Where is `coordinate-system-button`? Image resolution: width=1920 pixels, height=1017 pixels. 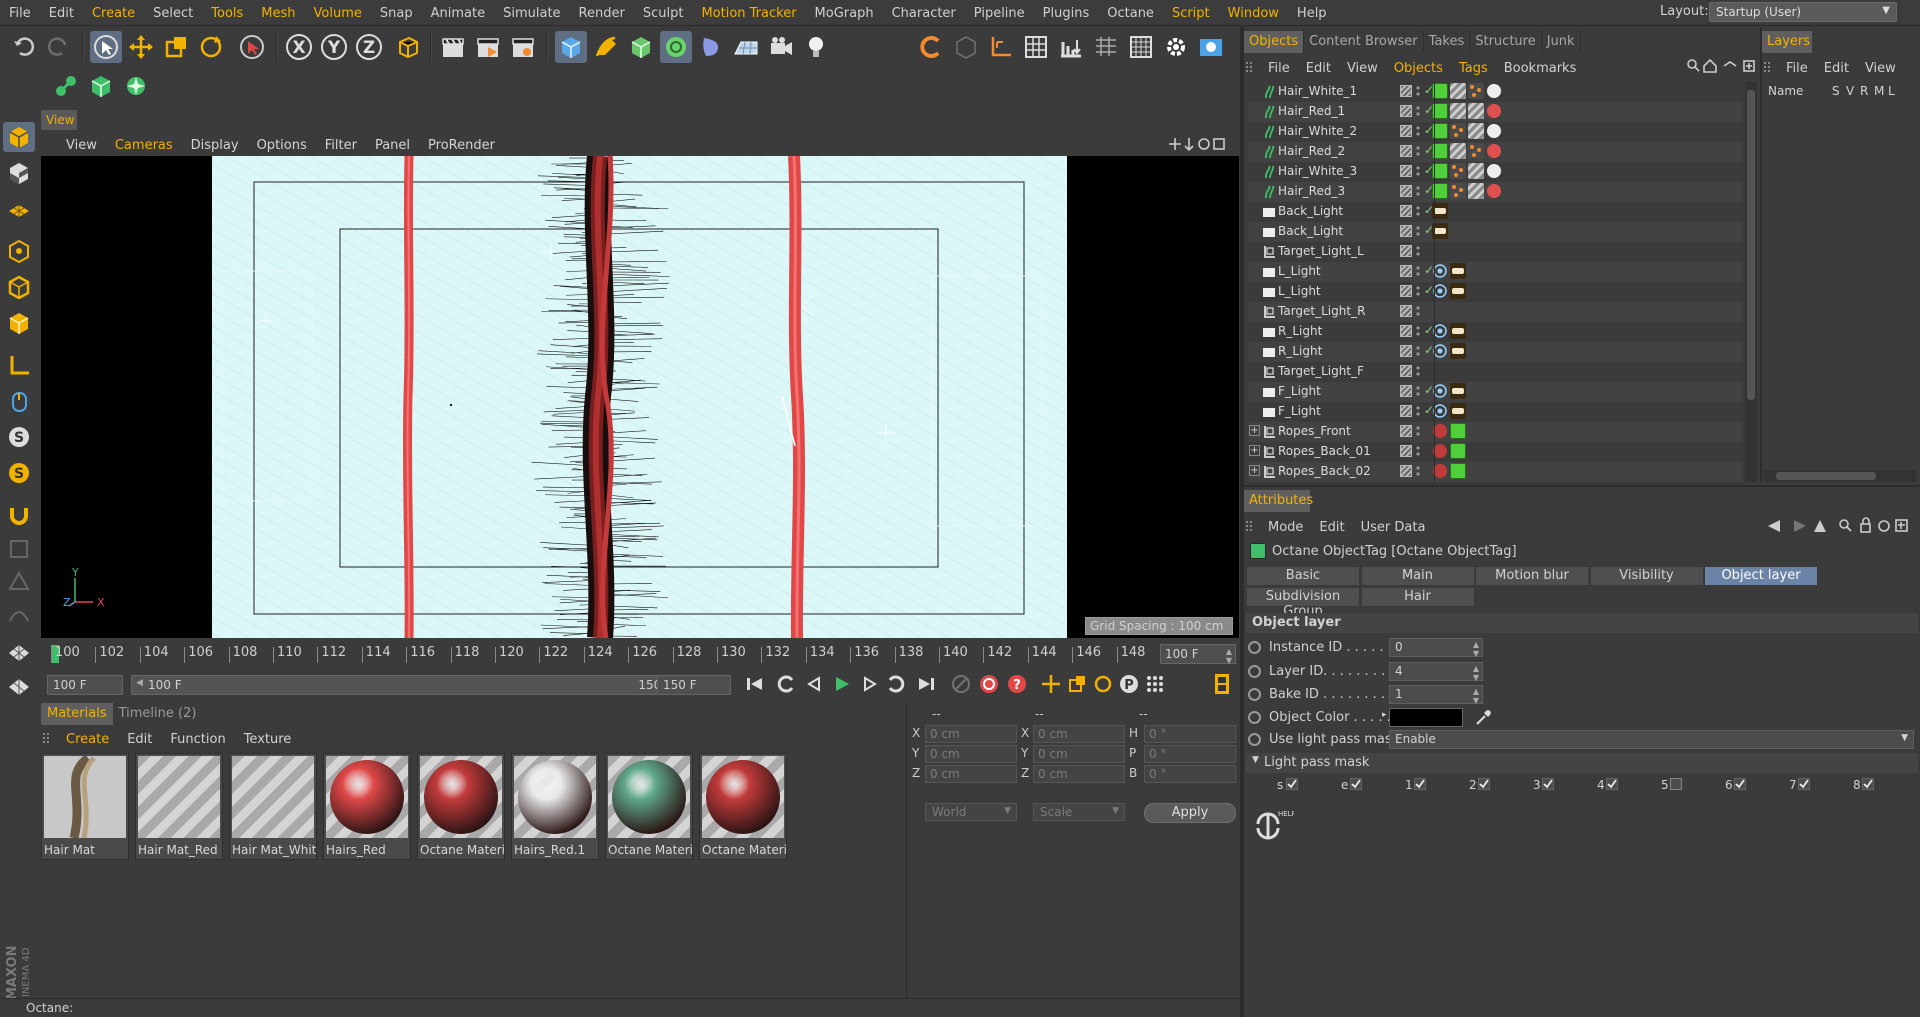 coordinate-system-button is located at coordinates (408, 47).